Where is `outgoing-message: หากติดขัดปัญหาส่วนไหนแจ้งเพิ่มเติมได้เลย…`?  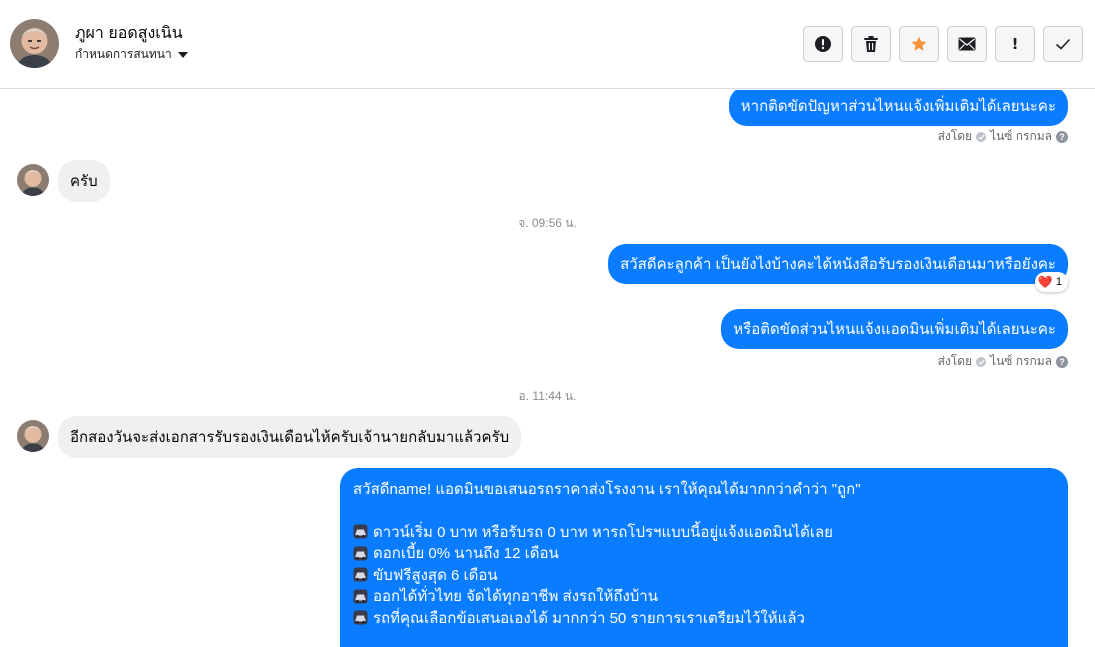
outgoing-message: หากติดขัดปัญหาส่วนไหนแจ้งเพิ่มเติมได้เลย… is located at coordinates (898, 108).